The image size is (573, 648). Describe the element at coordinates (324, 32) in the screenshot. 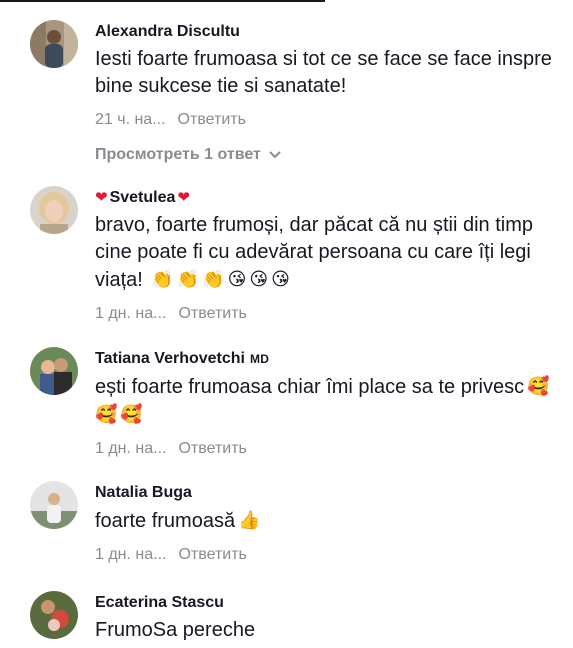

I see `comment-author: Alexandra Discultu` at that location.